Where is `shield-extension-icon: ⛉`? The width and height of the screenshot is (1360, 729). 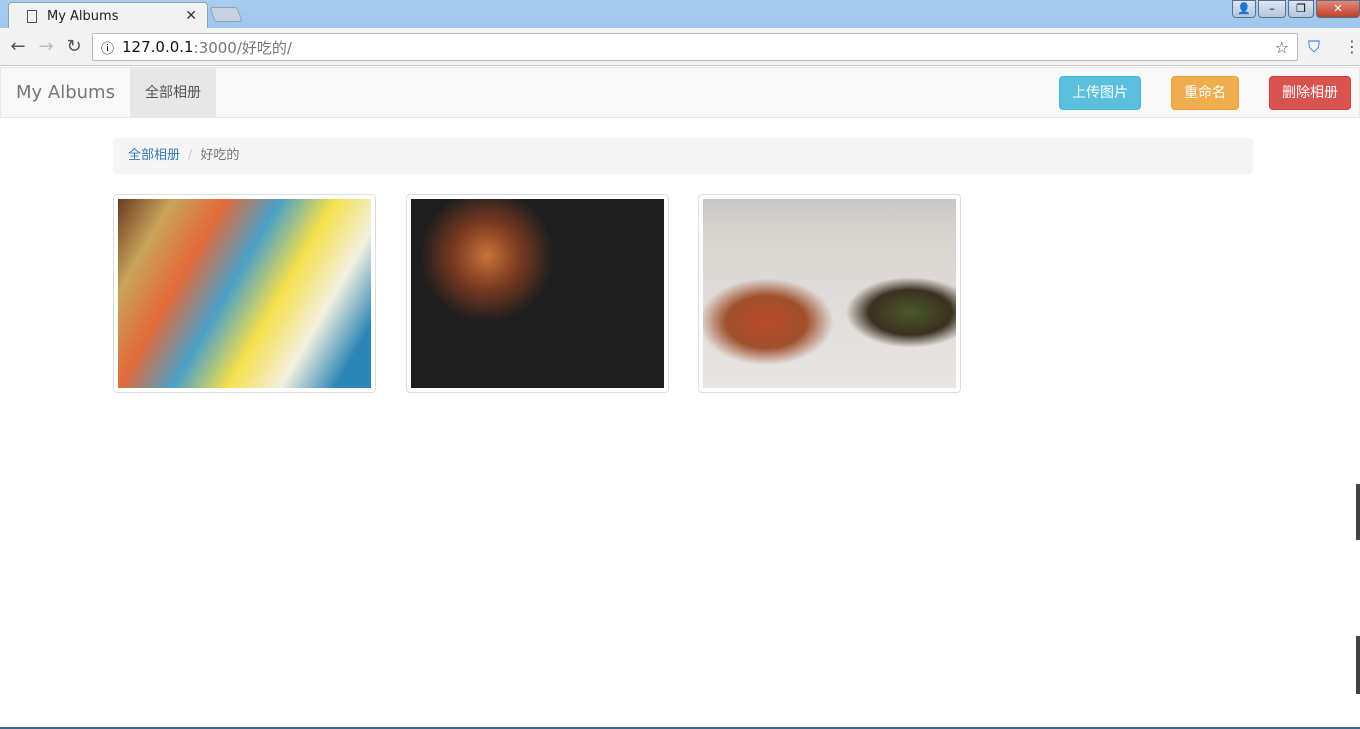 shield-extension-icon: ⛉ is located at coordinates (1314, 47).